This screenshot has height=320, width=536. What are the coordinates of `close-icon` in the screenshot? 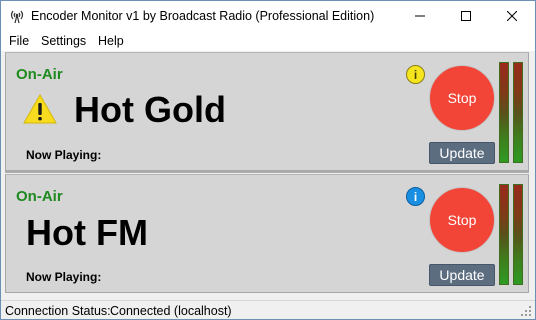 It's located at (512, 16).